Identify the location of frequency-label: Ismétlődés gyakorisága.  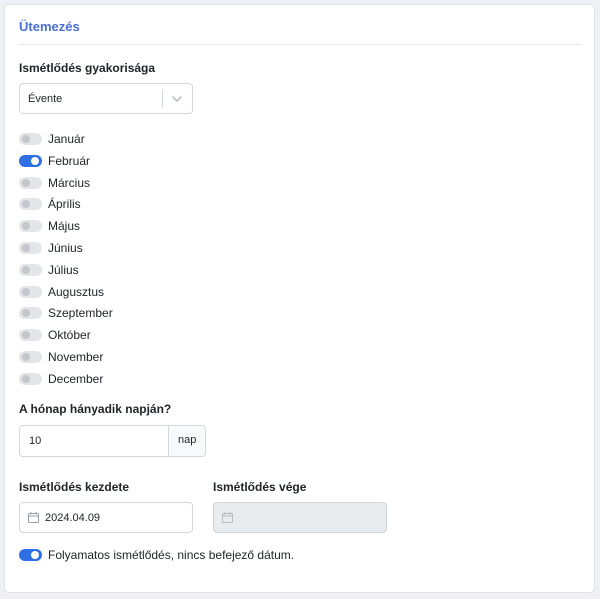
(87, 68).